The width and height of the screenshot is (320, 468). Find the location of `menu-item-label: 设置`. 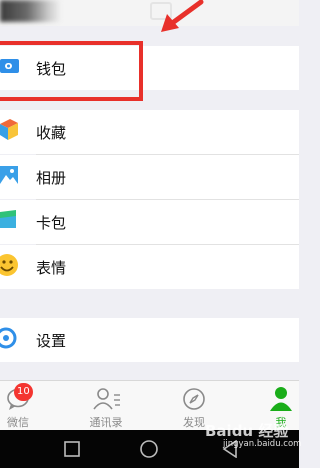

menu-item-label: 设置 is located at coordinates (51, 340).